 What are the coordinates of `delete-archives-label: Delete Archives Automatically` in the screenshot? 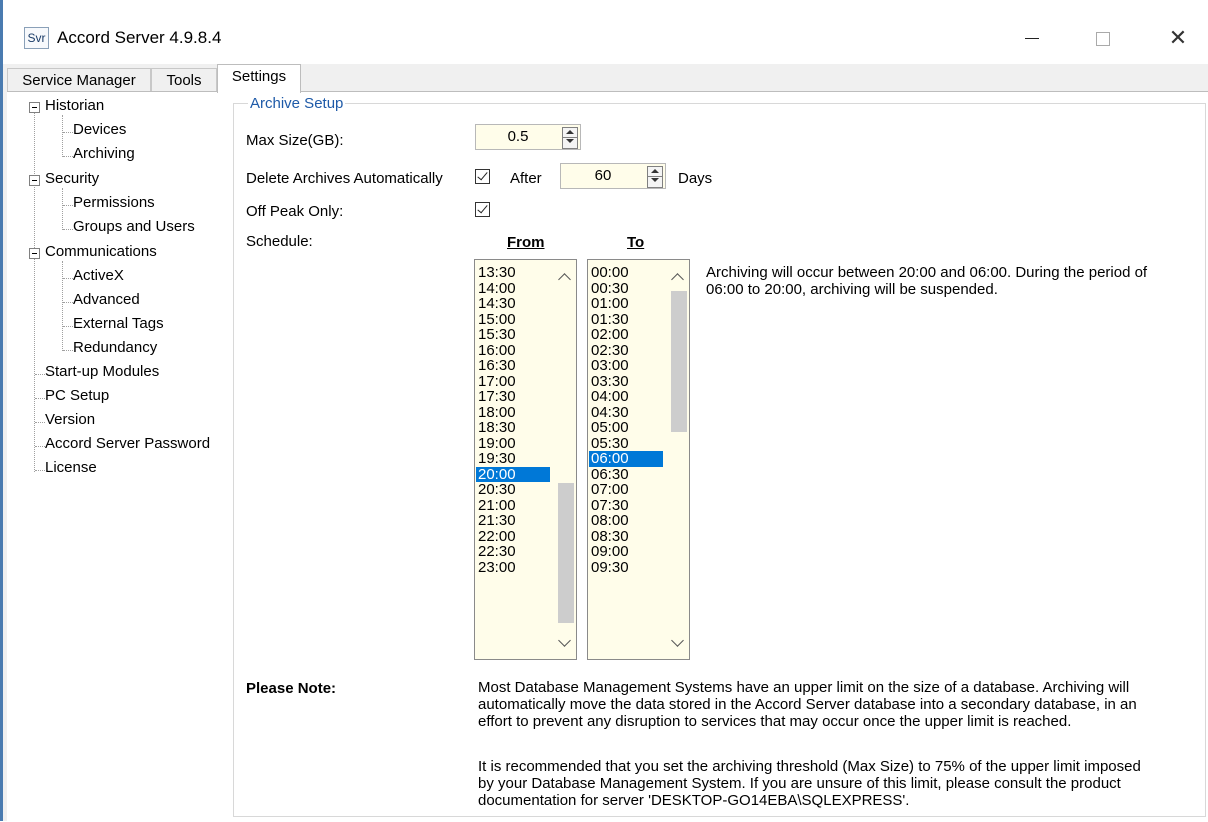 It's located at (344, 178).